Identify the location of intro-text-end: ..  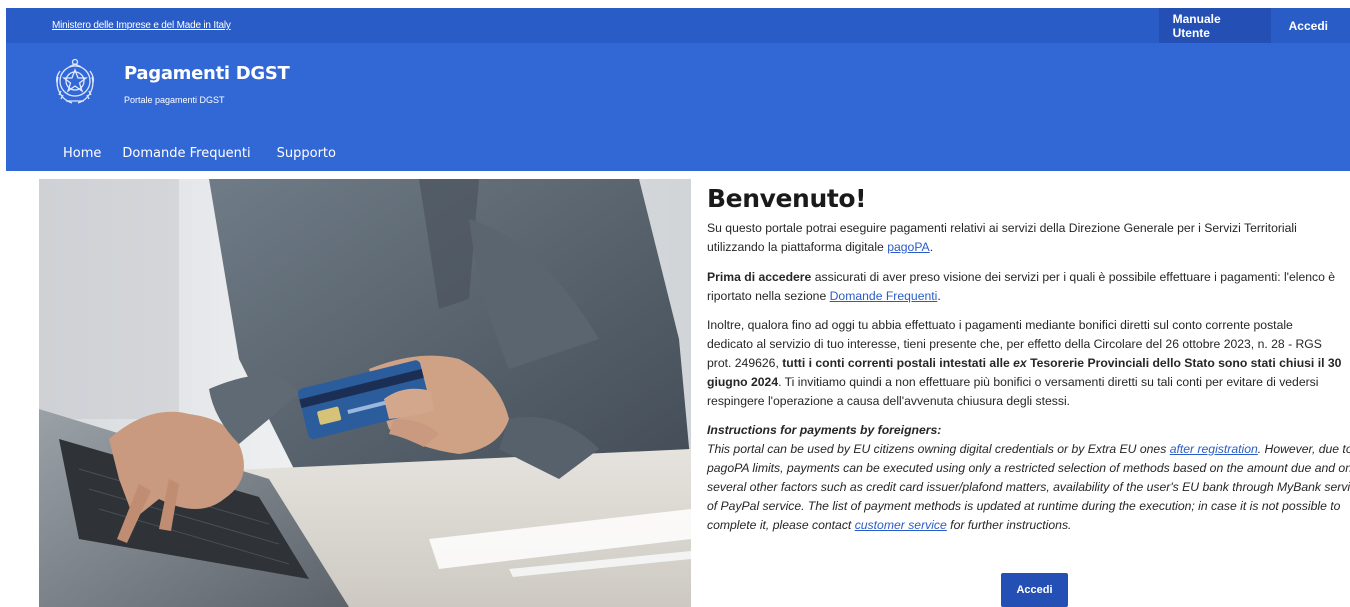
(931, 247).